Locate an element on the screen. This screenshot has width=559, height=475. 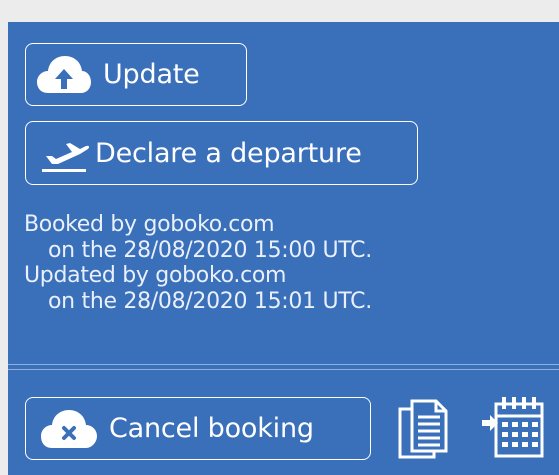
plane-departure-icon is located at coordinates (66, 157).